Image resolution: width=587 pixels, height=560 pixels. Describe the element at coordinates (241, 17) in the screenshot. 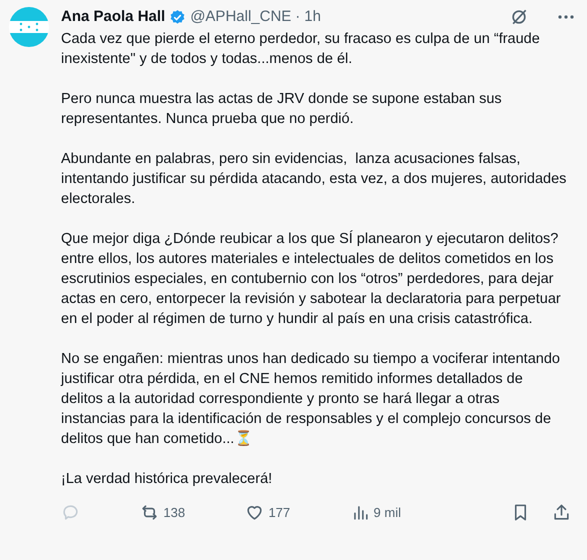

I see `author-handle: @APHall_CNE` at that location.